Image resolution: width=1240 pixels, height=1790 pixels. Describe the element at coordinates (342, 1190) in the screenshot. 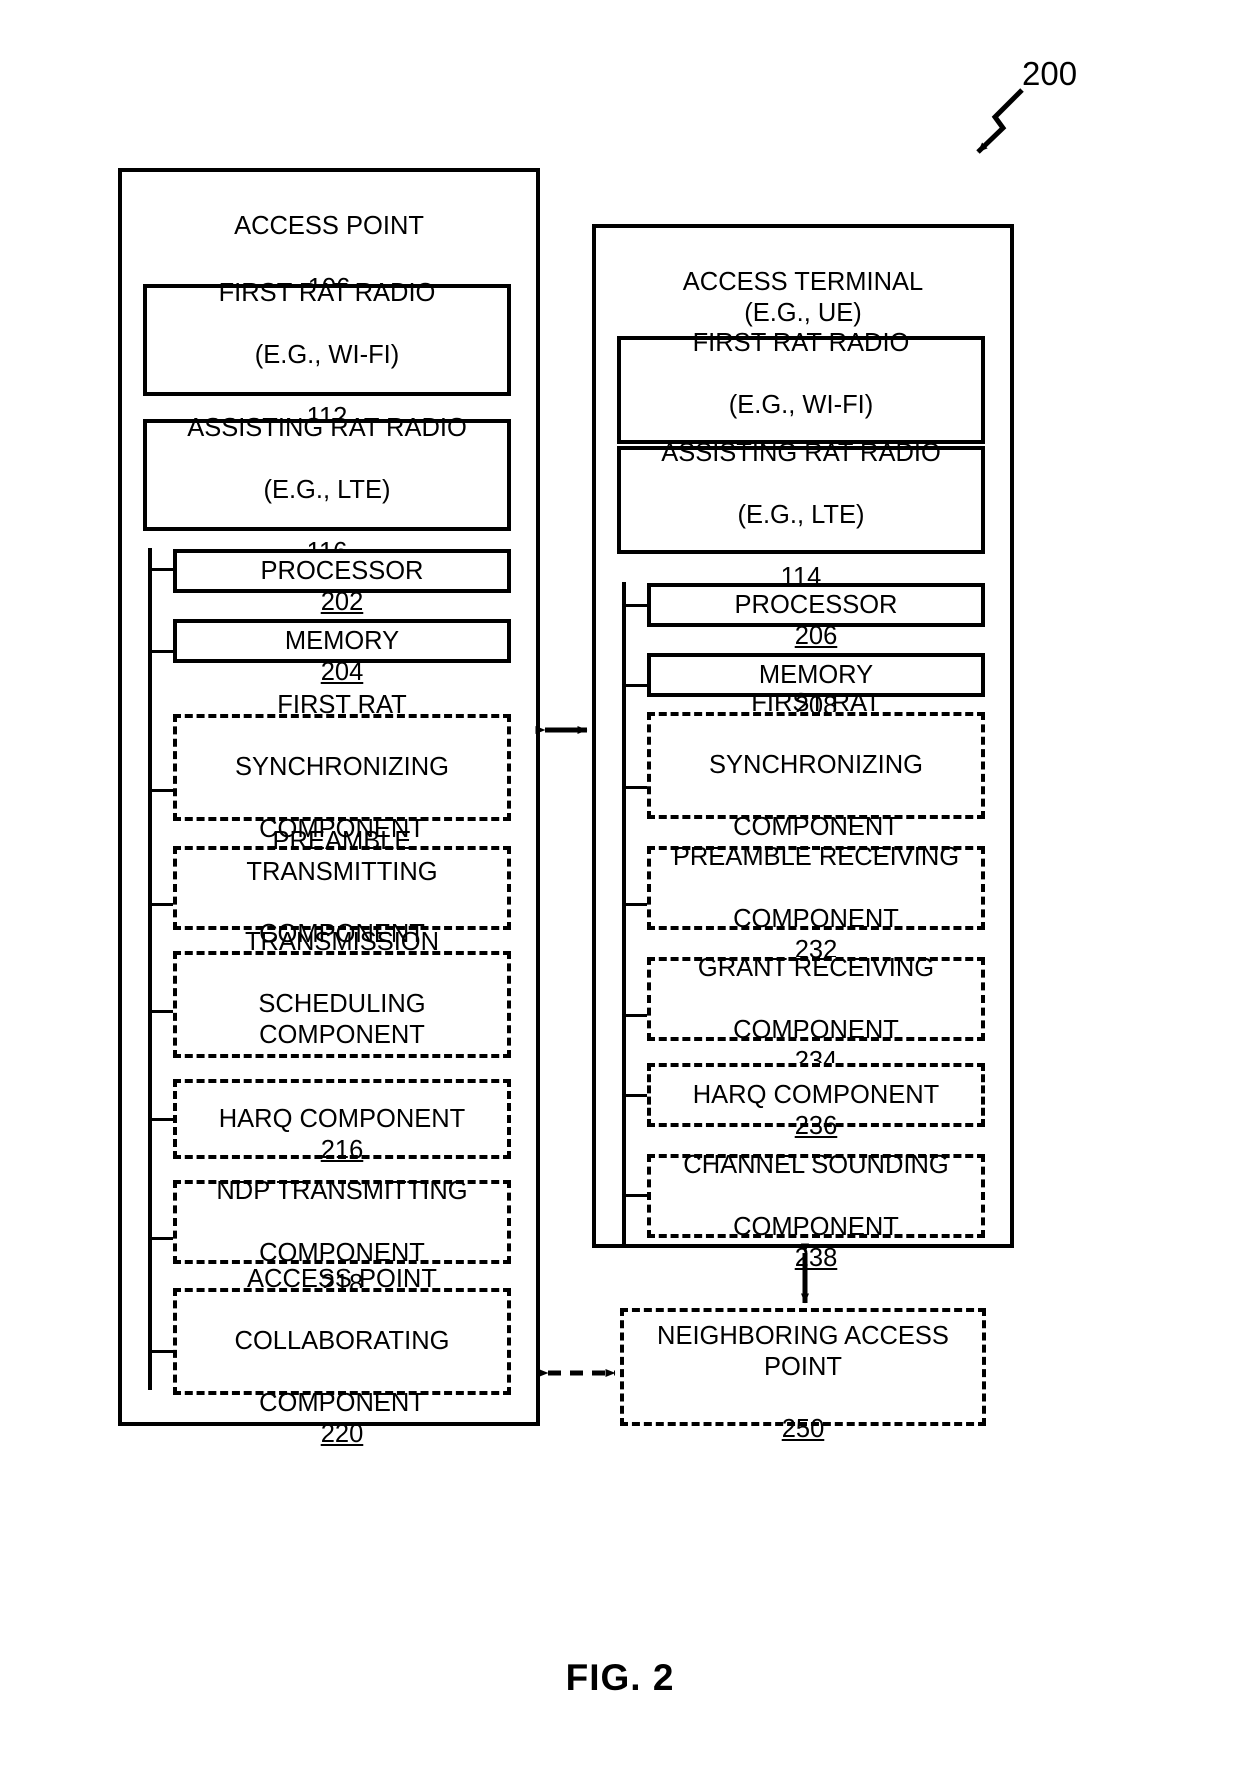

I see `line: NDP TRANSMITTING` at that location.